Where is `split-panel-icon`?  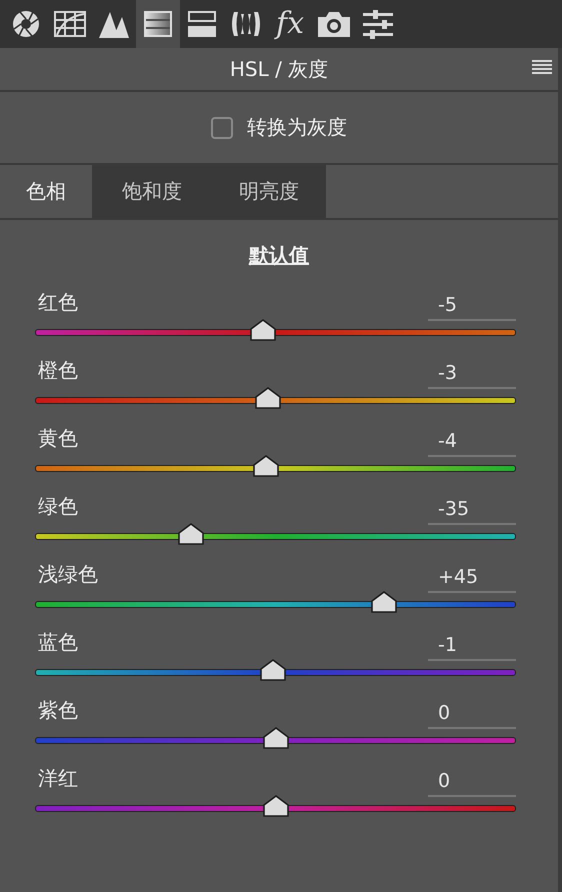 split-panel-icon is located at coordinates (202, 24).